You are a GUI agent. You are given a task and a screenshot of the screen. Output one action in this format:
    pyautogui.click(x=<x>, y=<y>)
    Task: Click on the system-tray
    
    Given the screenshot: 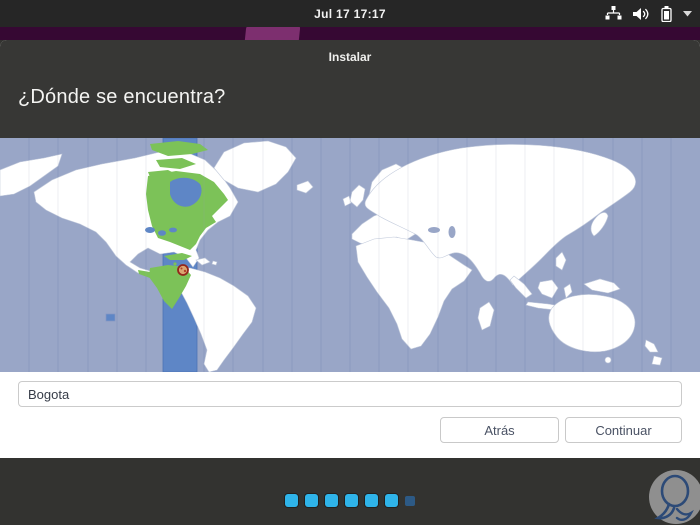 What is the action you would take?
    pyautogui.click(x=648, y=13)
    